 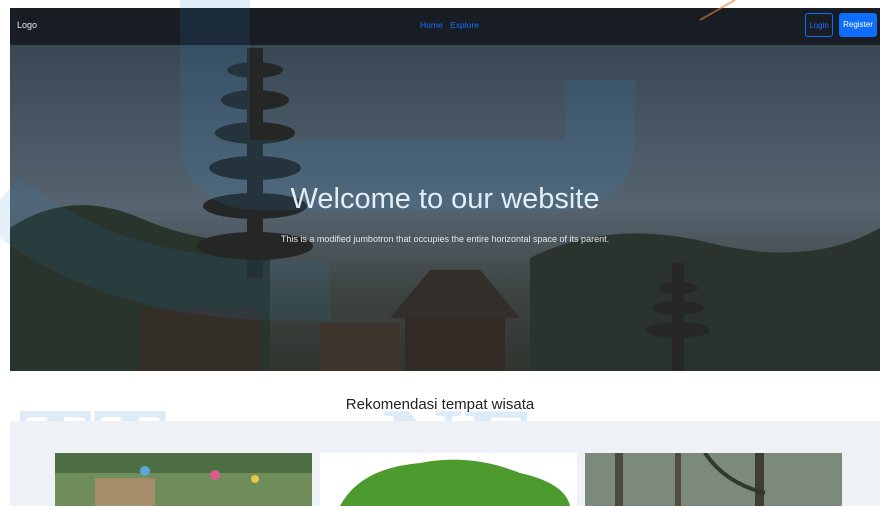 I want to click on nav-link-explore: Explore, so click(x=464, y=25).